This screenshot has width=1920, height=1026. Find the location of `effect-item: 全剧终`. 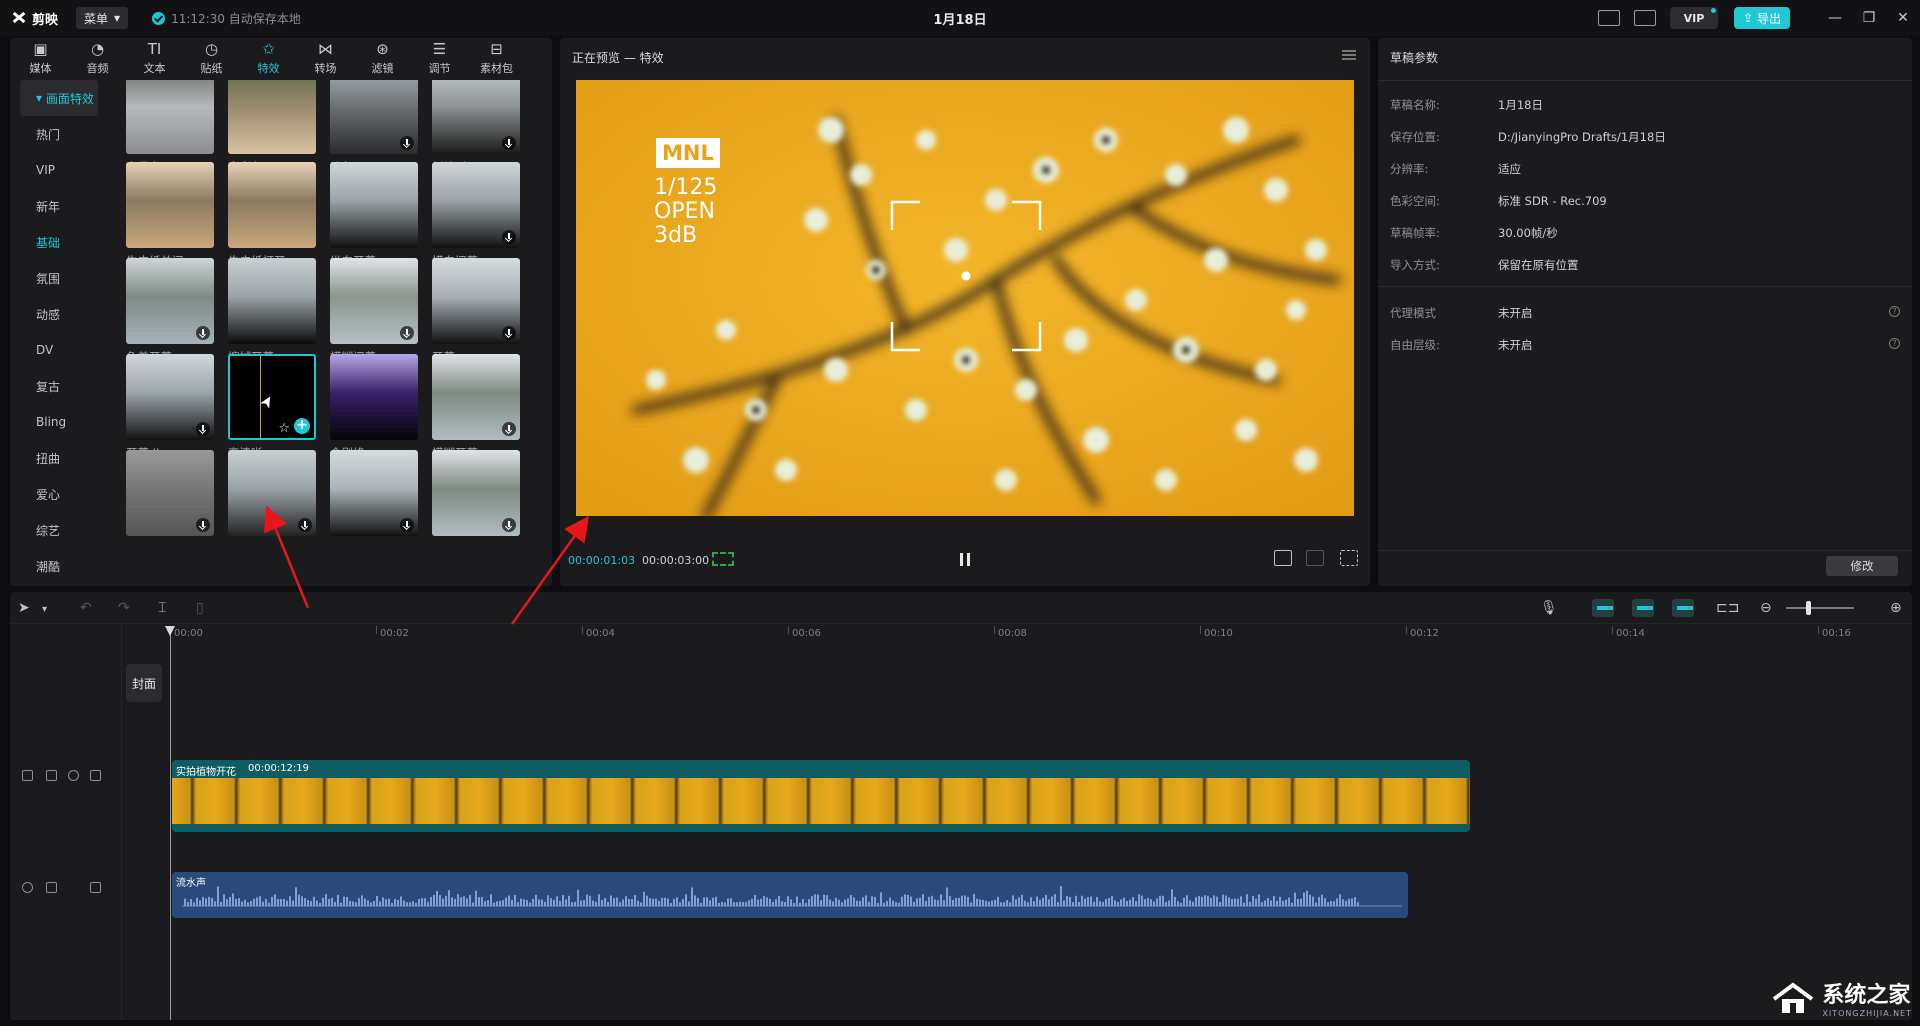

effect-item: 全剧终 is located at coordinates (374, 407).